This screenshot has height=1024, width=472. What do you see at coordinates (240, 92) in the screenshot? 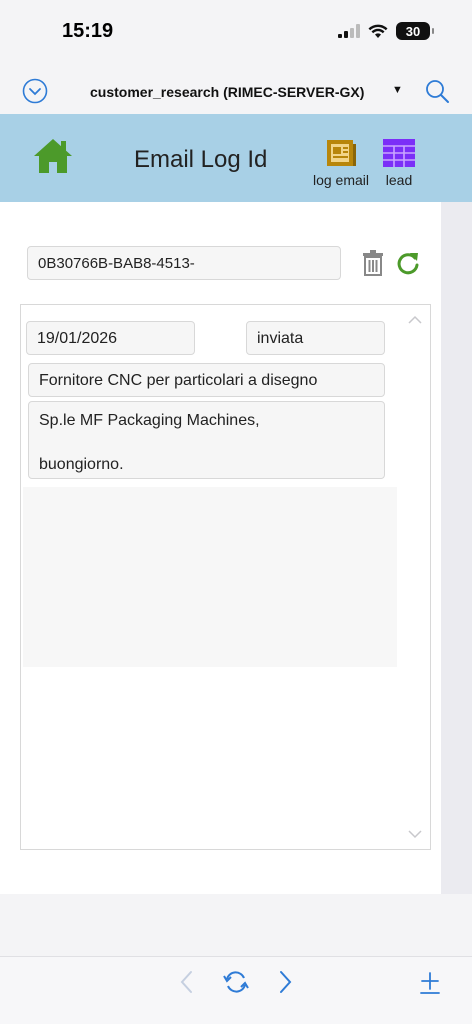
I see `database-title: customer_research (RIMEC-SERVER-GX)` at bounding box center [240, 92].